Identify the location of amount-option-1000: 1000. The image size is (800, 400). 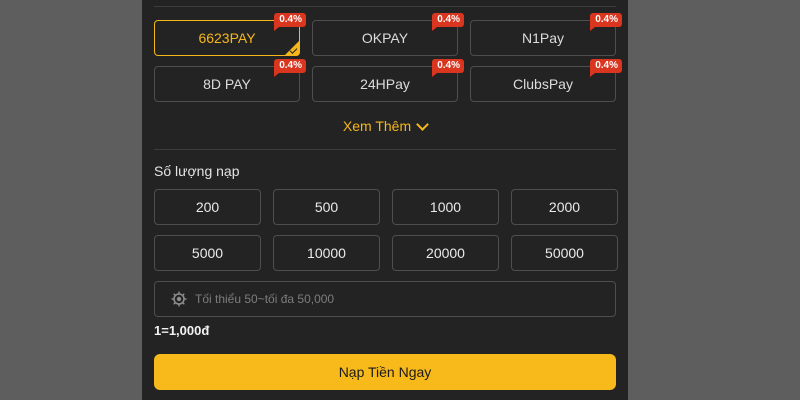
(445, 207).